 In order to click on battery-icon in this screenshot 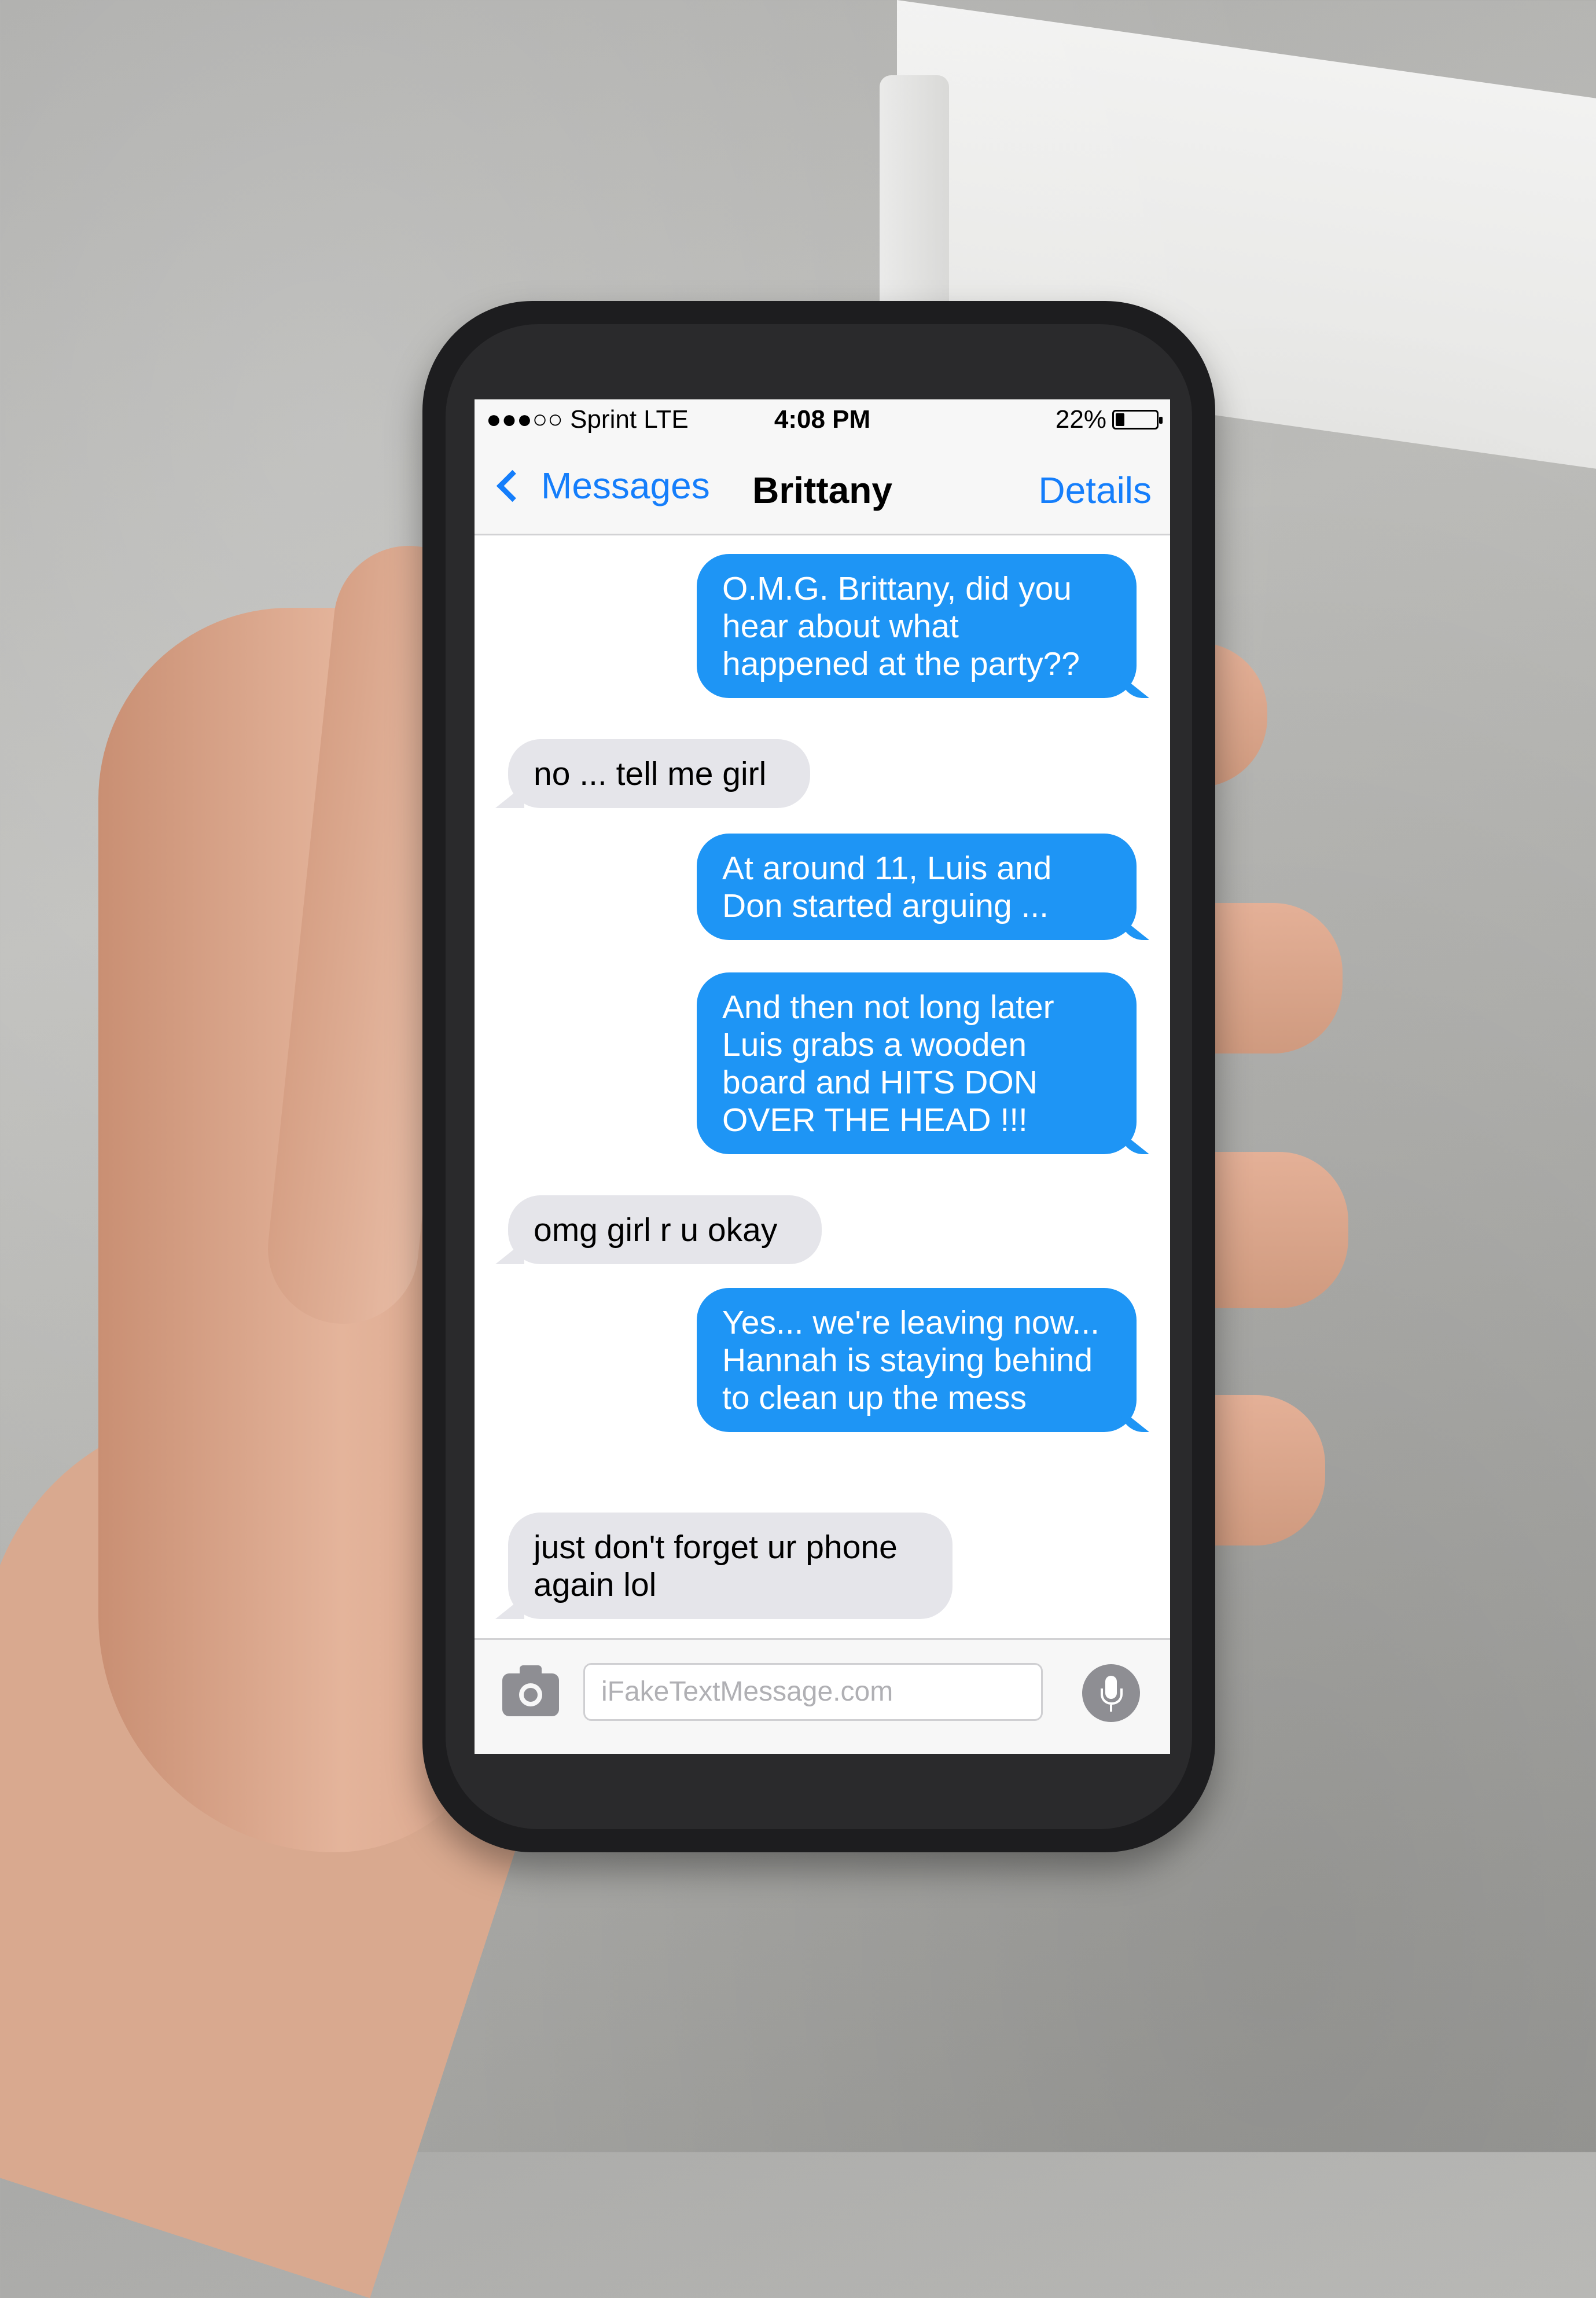, I will do `click(1137, 420)`.